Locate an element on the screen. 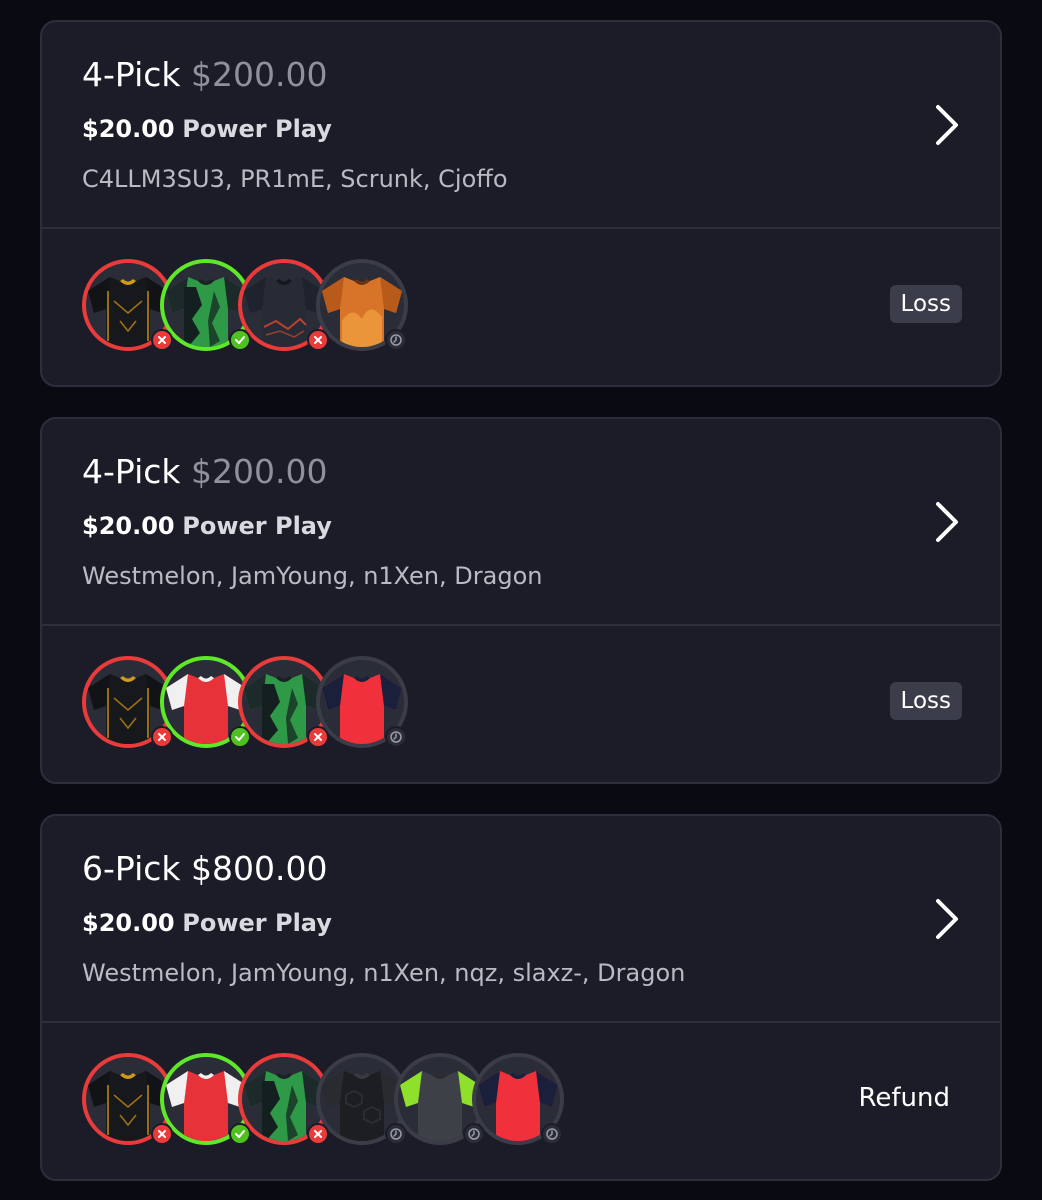 This screenshot has width=1042, height=1200. payout-amount: $800.00 is located at coordinates (259, 868).